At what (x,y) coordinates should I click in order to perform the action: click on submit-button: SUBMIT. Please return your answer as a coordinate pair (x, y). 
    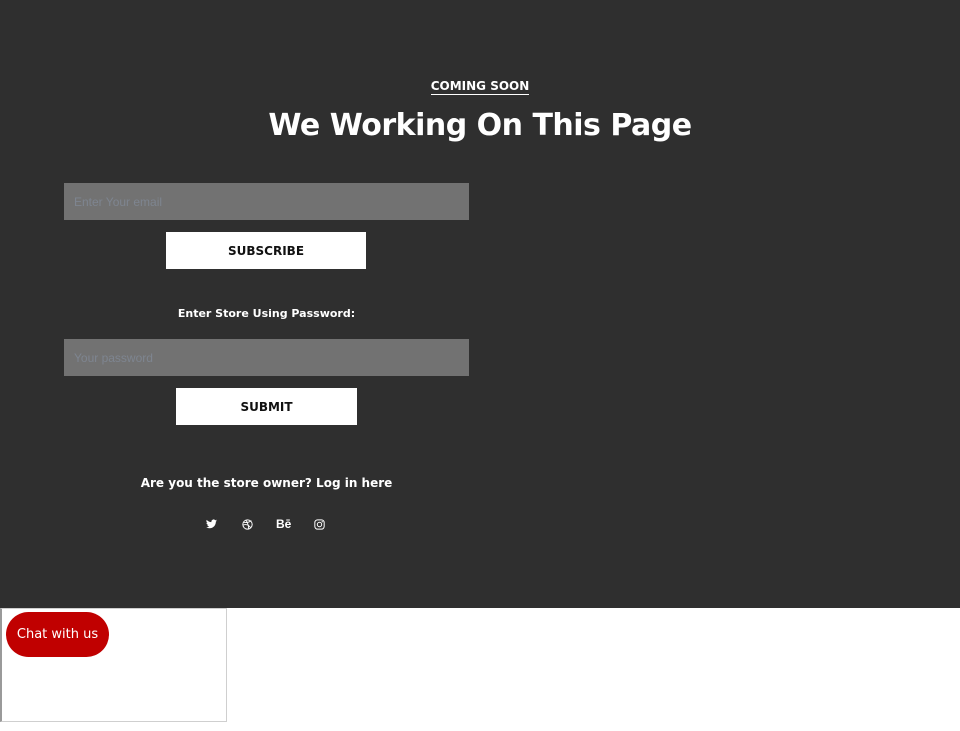
    Looking at the image, I should click on (266, 406).